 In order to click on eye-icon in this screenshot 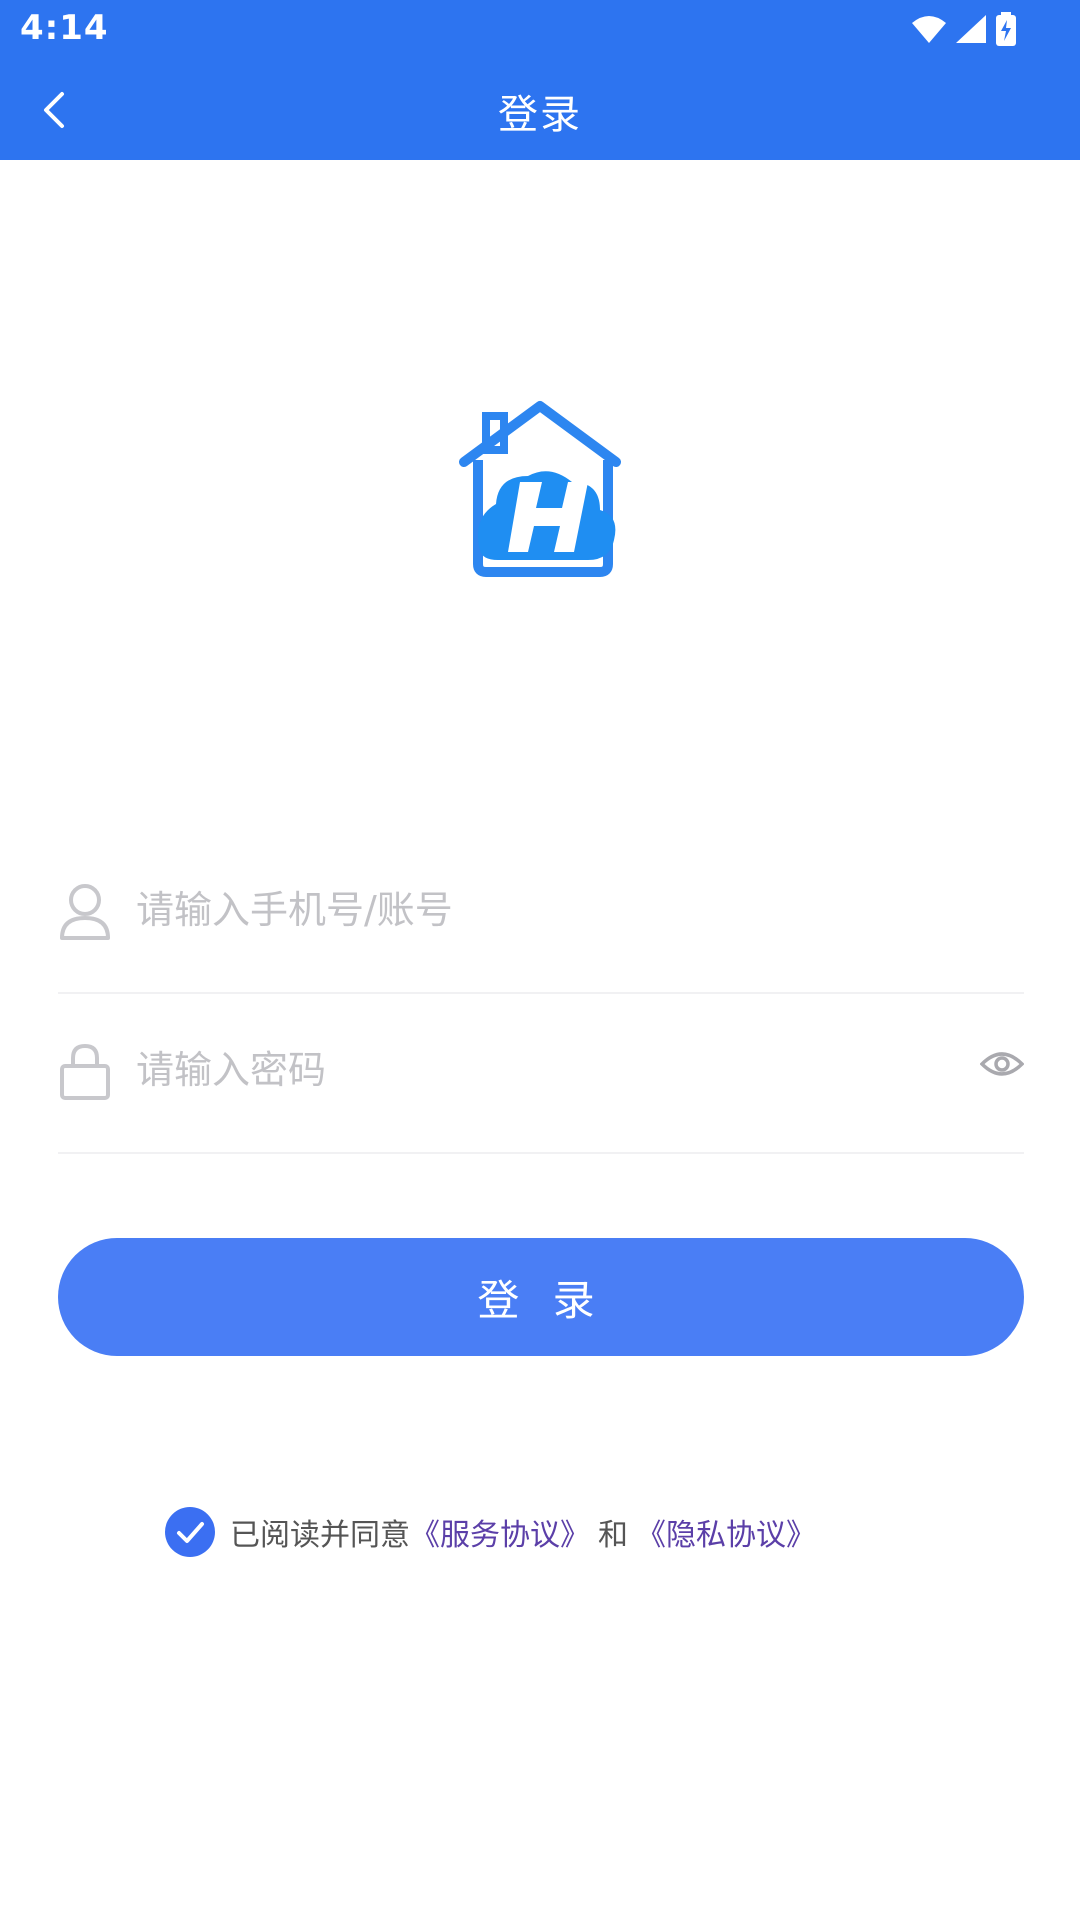, I will do `click(1002, 1064)`.